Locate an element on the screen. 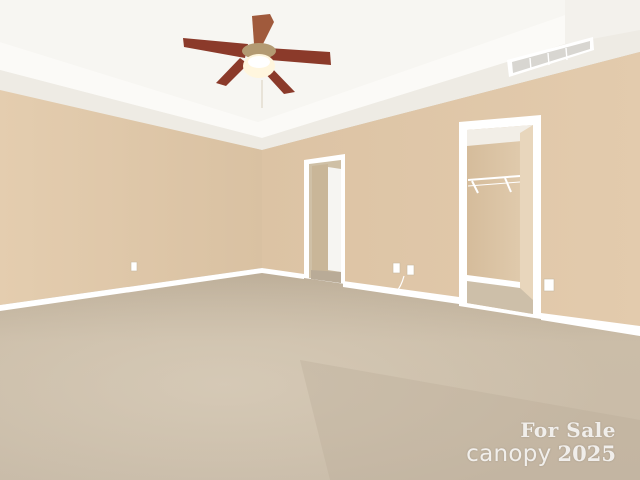 The width and height of the screenshot is (640, 480). hallway-door-panel is located at coordinates (334, 219).